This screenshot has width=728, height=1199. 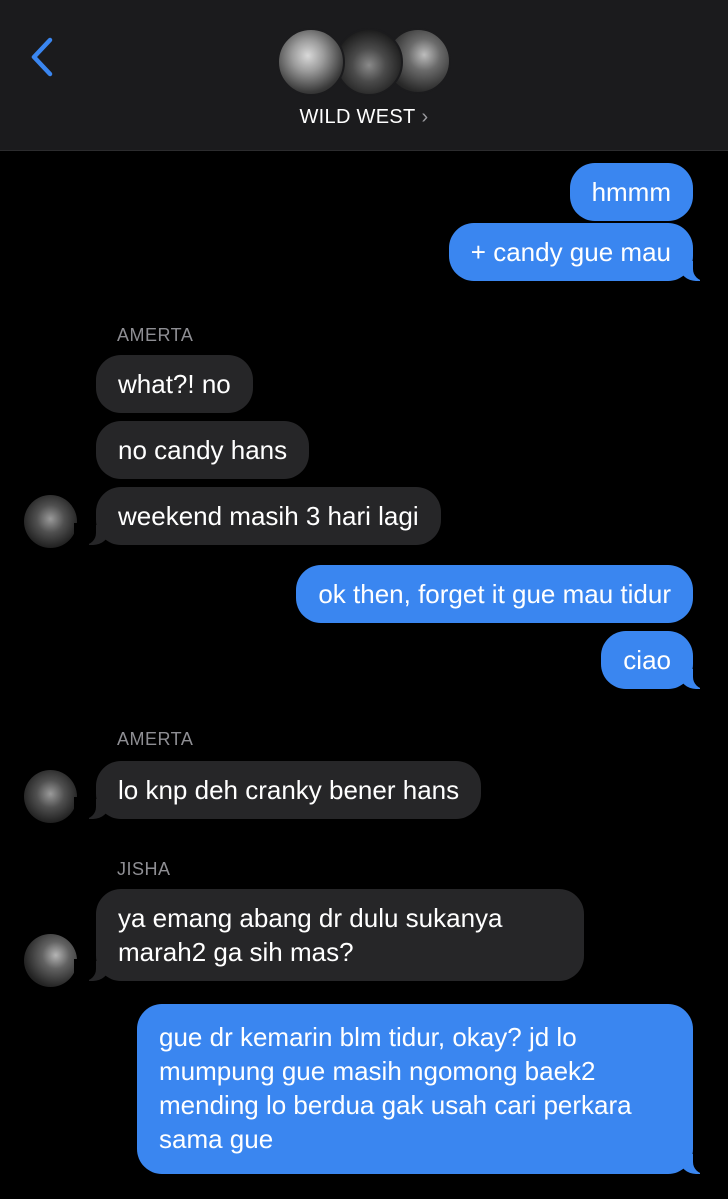 What do you see at coordinates (174, 384) in the screenshot?
I see `message-bubble-incoming: what?! no` at bounding box center [174, 384].